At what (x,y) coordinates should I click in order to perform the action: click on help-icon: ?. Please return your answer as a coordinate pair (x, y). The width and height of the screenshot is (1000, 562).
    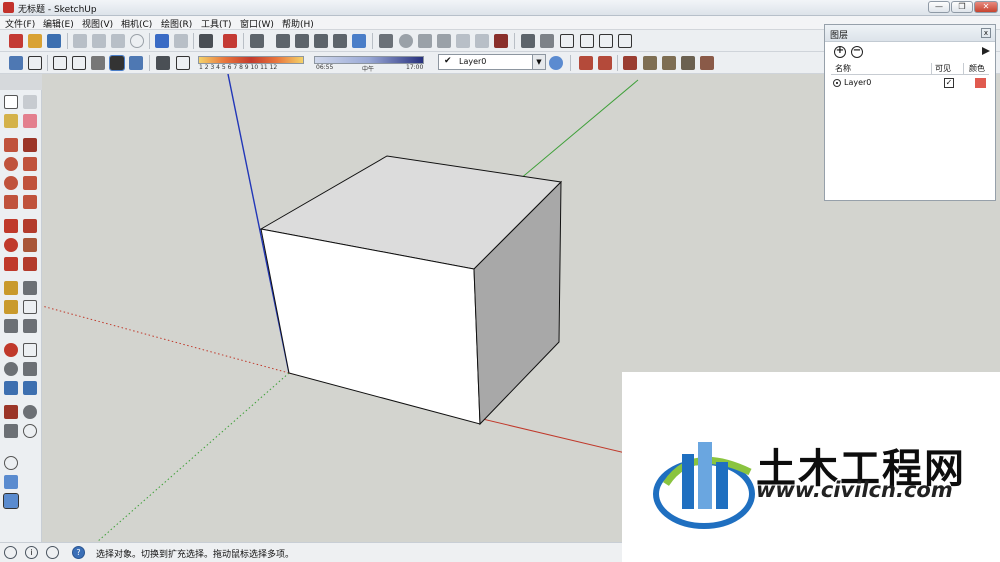
    Looking at the image, I should click on (78, 552).